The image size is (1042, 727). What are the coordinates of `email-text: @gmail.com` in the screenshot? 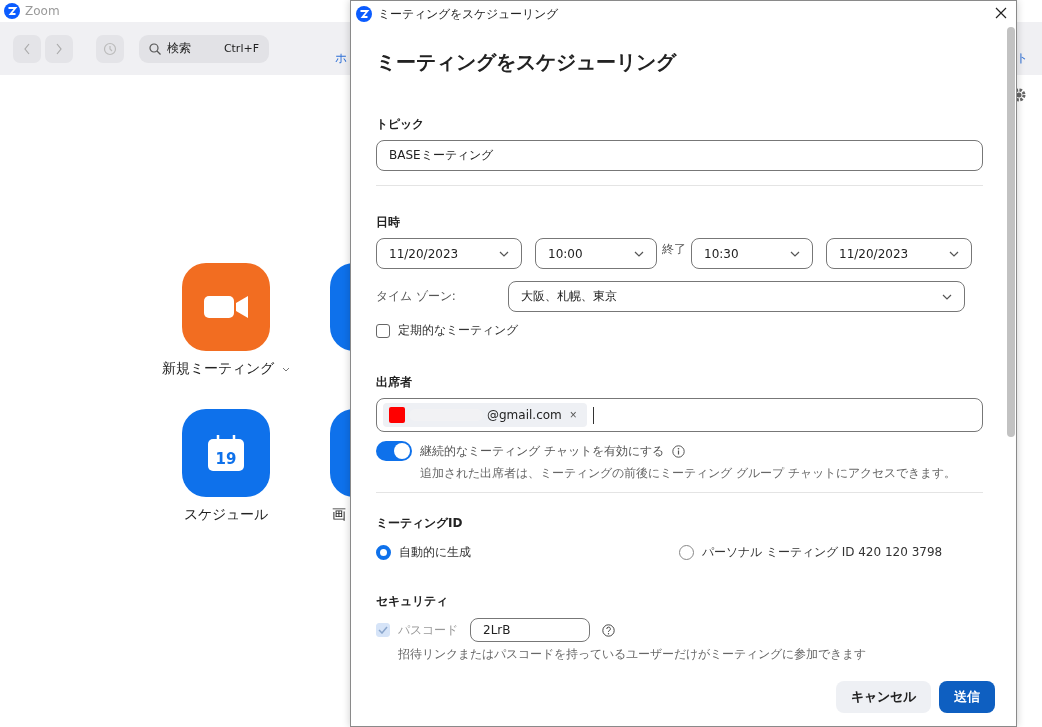 It's located at (524, 415).